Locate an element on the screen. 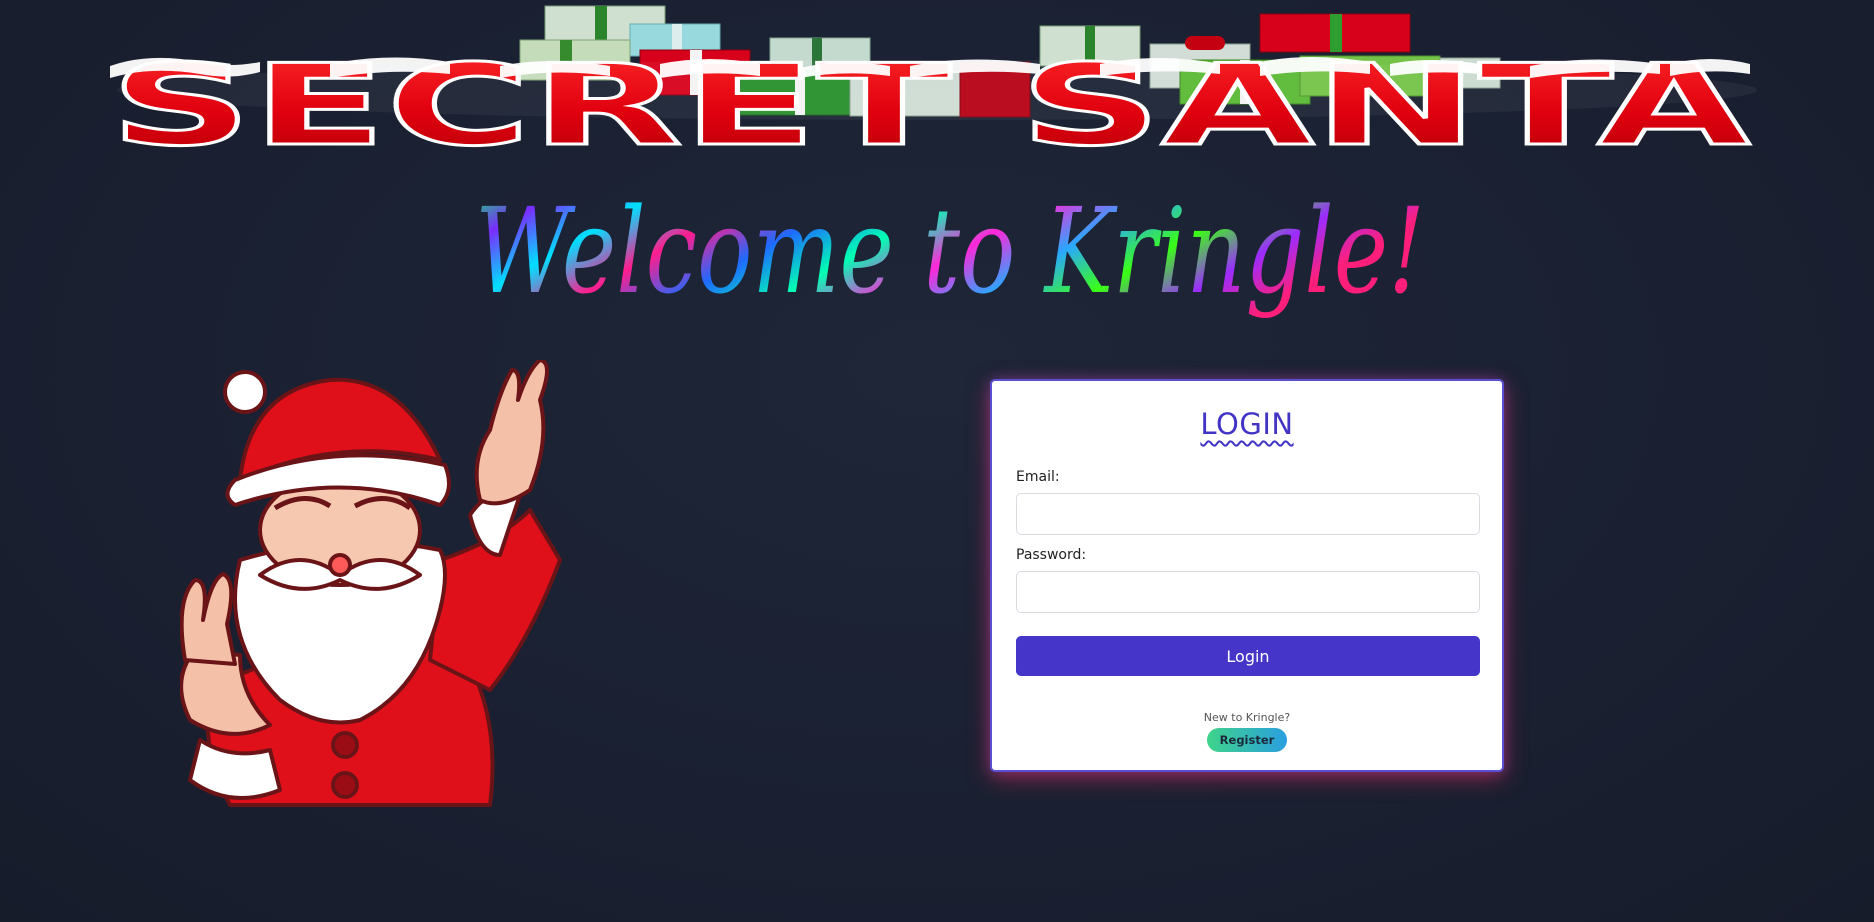  login-button: Login is located at coordinates (1248, 656).